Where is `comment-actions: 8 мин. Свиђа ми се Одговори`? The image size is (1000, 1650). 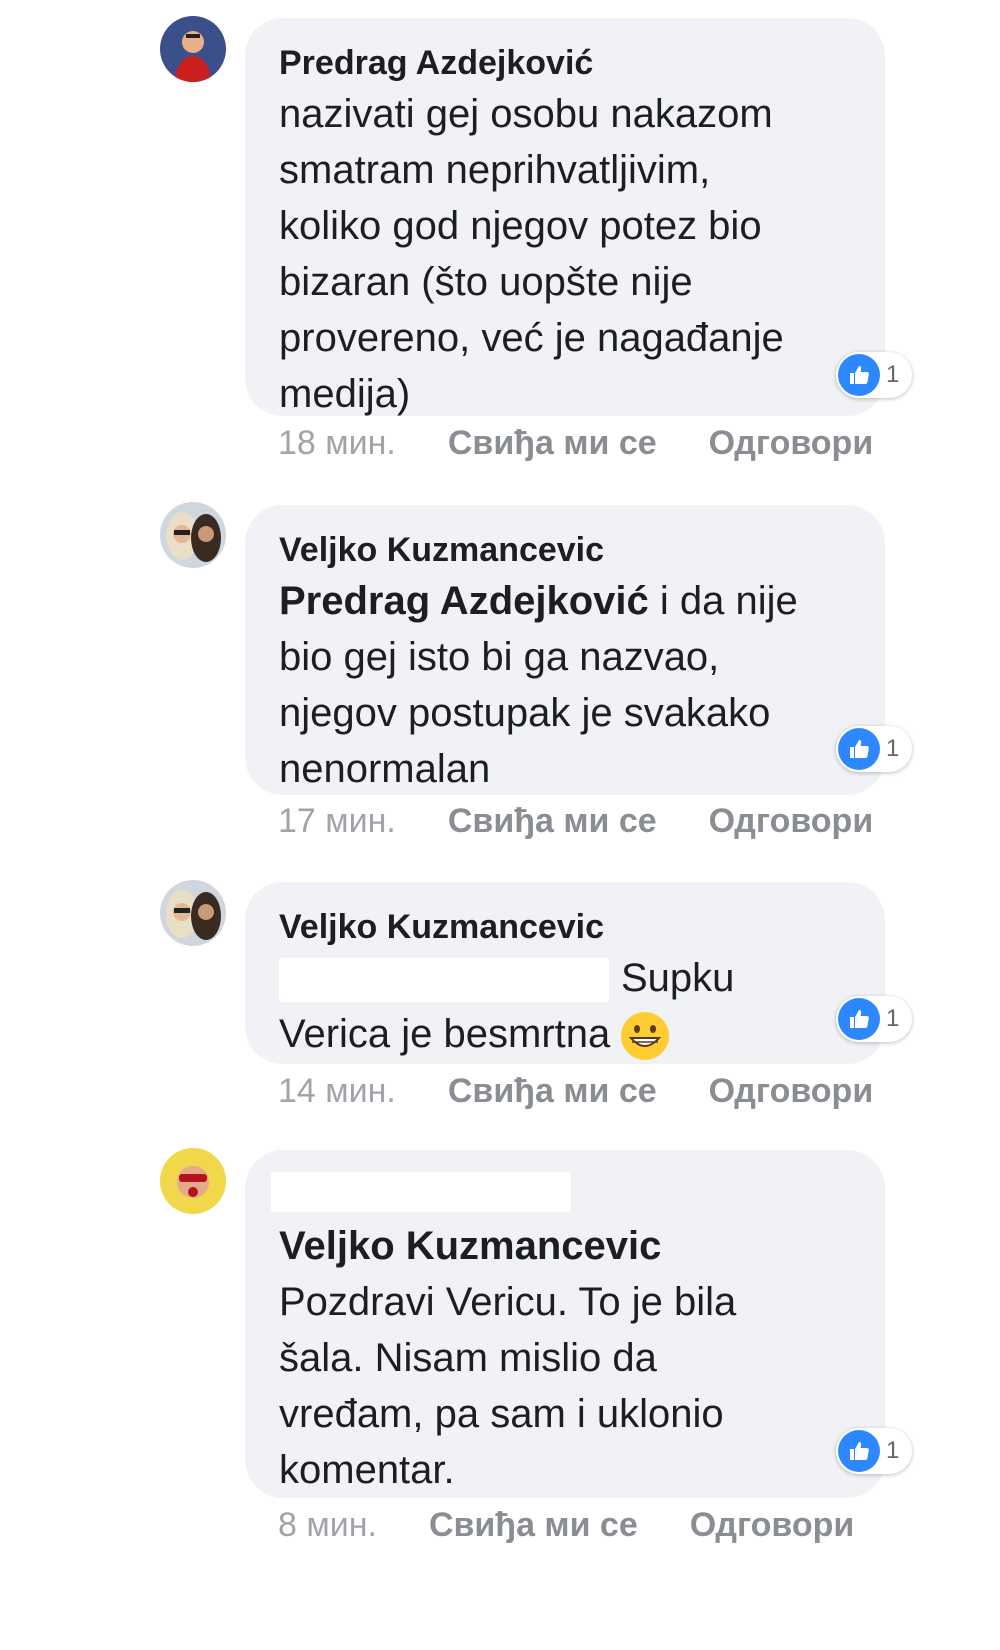
comment-actions: 8 мин. Свиђа ми се Одговори is located at coordinates (566, 1525).